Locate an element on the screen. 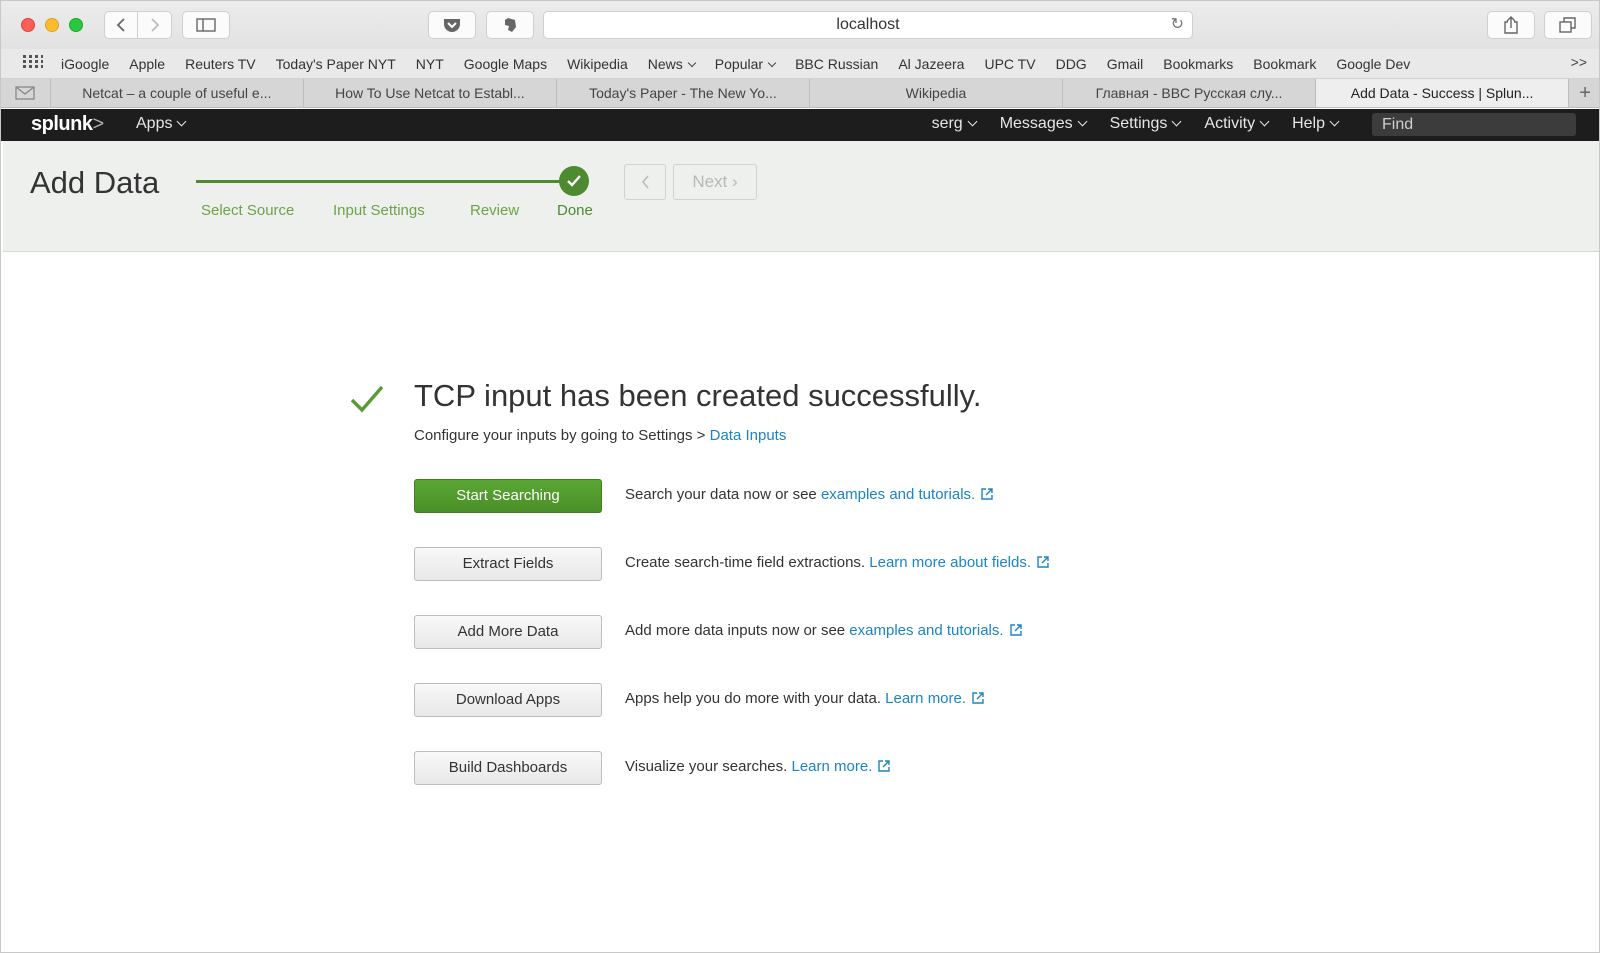 The width and height of the screenshot is (1600, 953). bookmark-folder-label: News is located at coordinates (665, 63).